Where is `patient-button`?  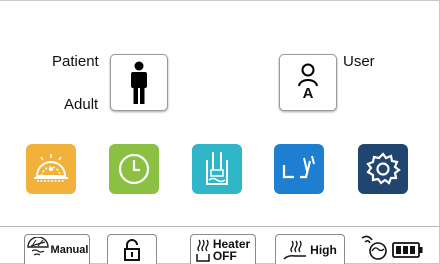
patient-button is located at coordinates (139, 82).